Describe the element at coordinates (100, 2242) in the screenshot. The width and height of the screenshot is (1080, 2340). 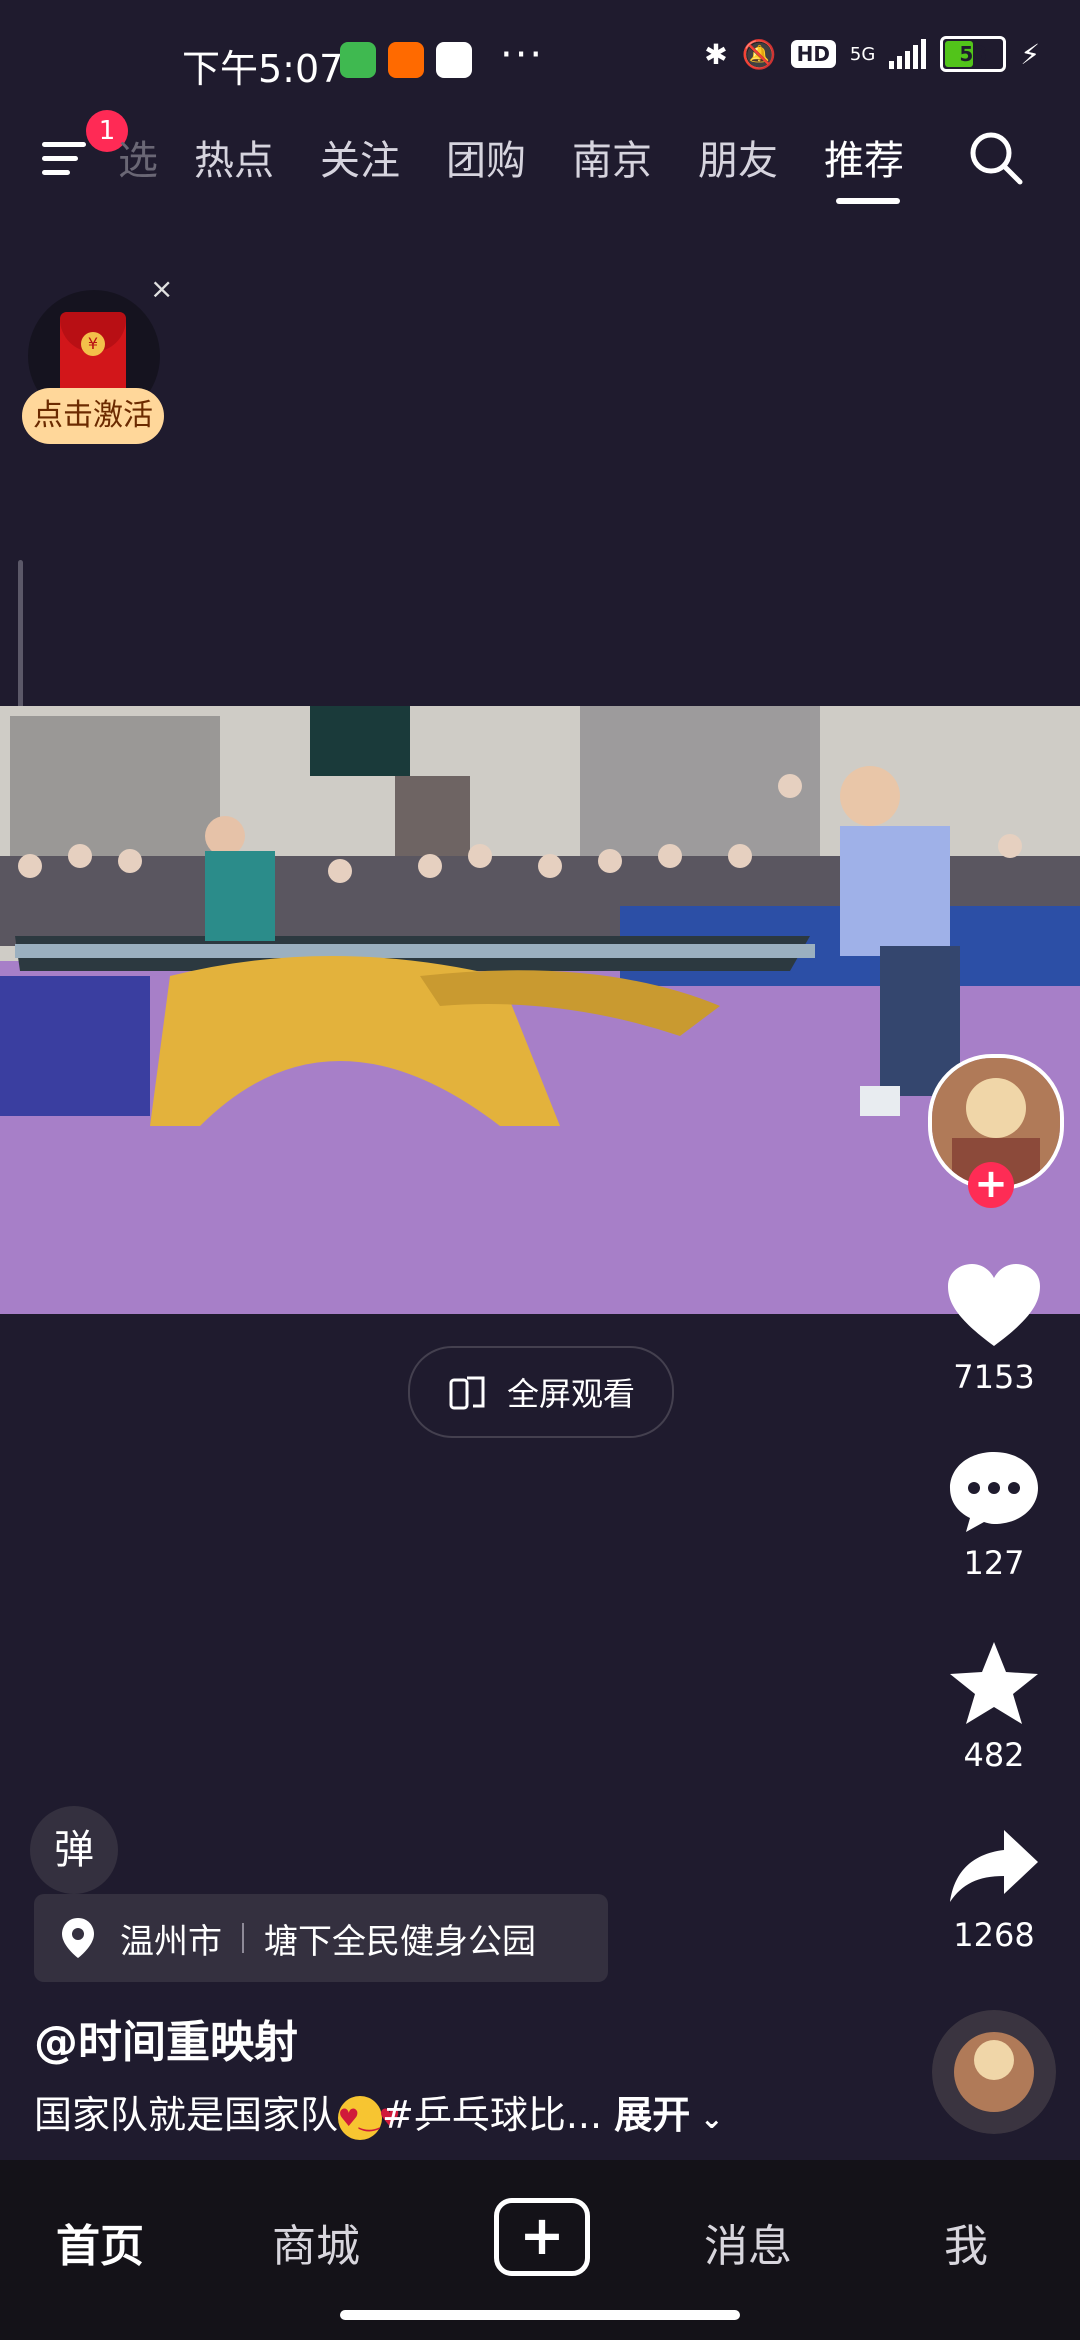
I see `nav-home: 首页` at that location.